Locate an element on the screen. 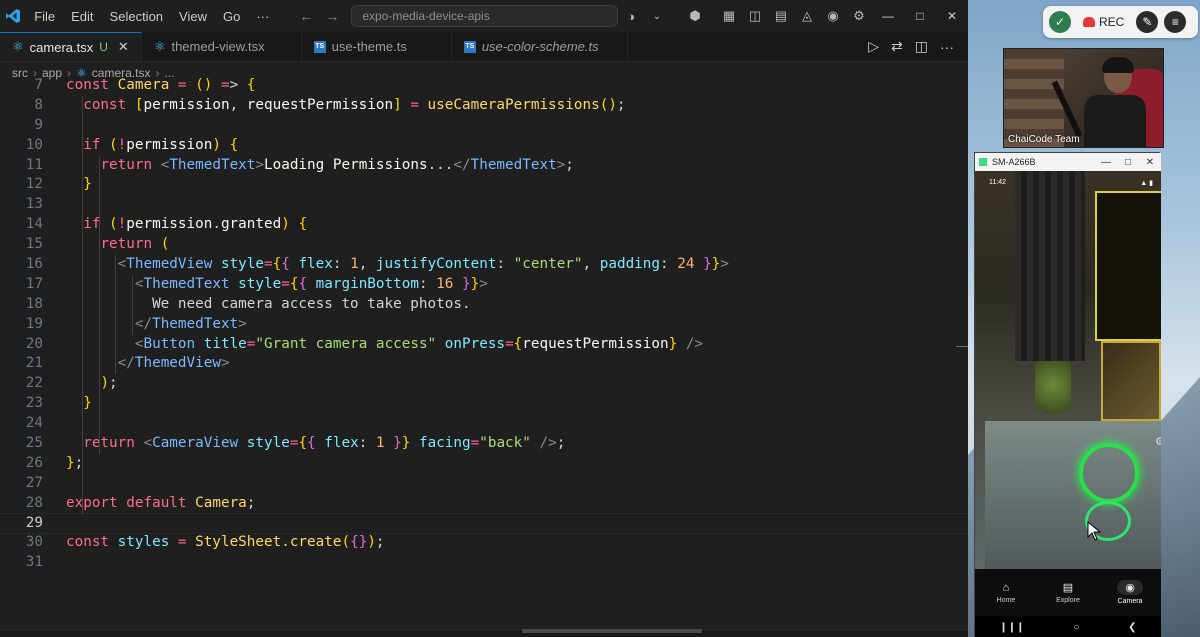 This screenshot has height=637, width=1200. rec-label: REC is located at coordinates (1112, 22).